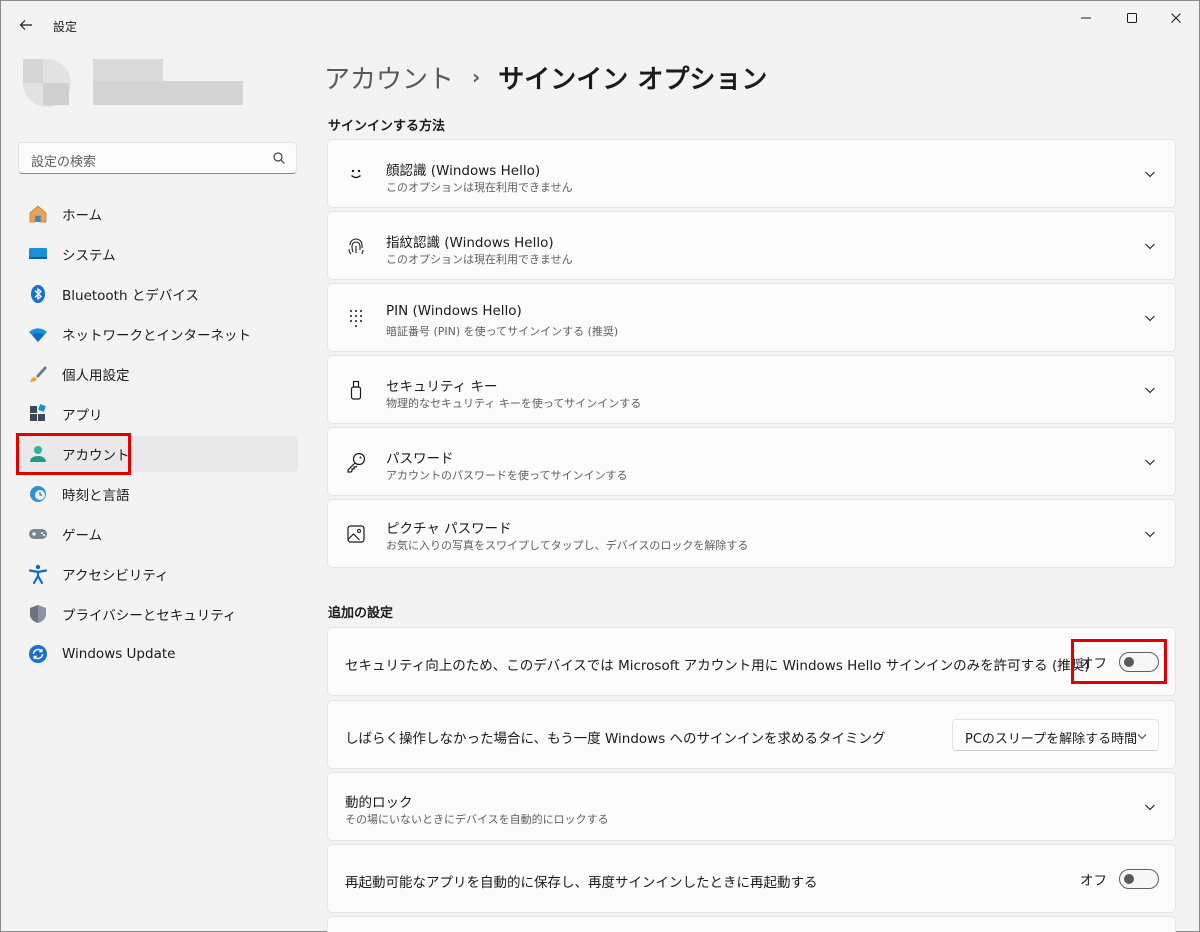  What do you see at coordinates (82, 216) in the screenshot?
I see `sidebar-item-label: ホーム` at bounding box center [82, 216].